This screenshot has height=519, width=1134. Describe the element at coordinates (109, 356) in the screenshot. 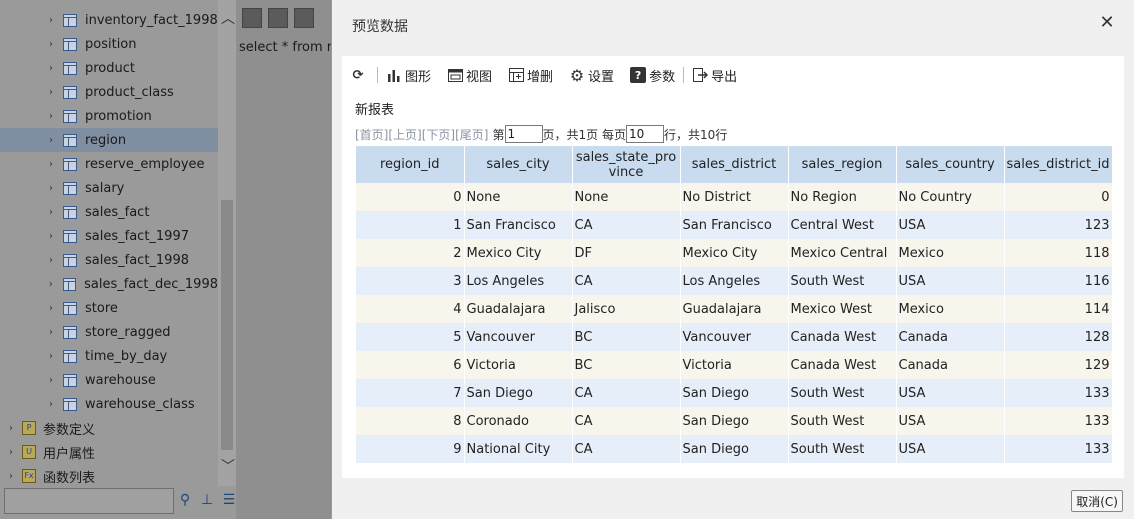

I see `tree-item-table: › time_by_day` at that location.